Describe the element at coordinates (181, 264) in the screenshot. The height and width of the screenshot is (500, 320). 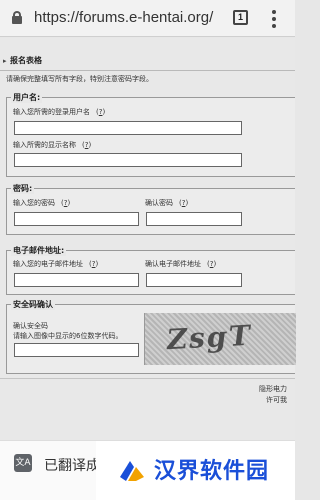
I see `confirm-email-label: 确认电子邮件地址 (?)` at that location.